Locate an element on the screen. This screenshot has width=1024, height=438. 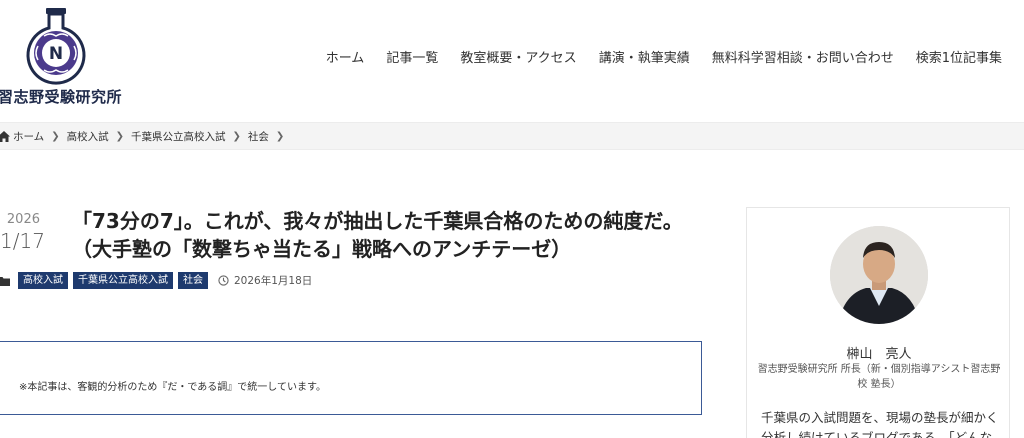
nav-item-about-access: 教室概要・アクセス is located at coordinates (518, 56).